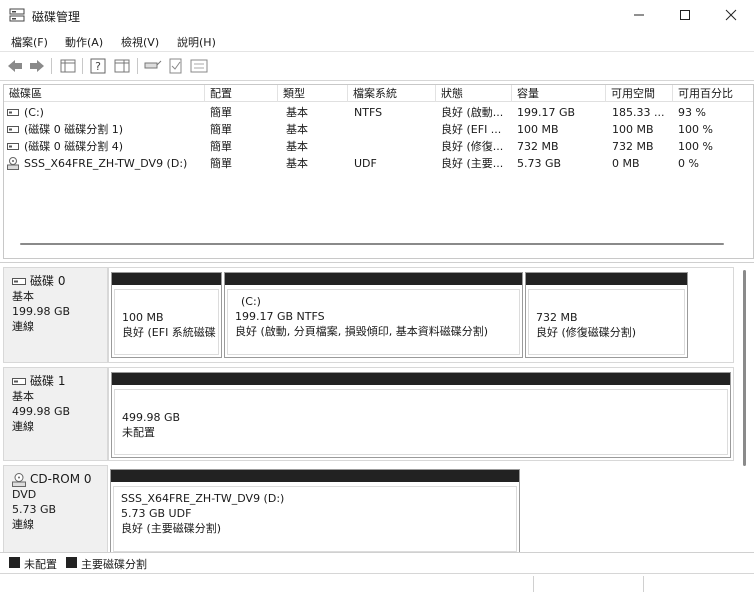  Describe the element at coordinates (166, 315) in the screenshot. I see `partition-efi: 100 MB 良好 (EFI 系統磁碟` at that location.